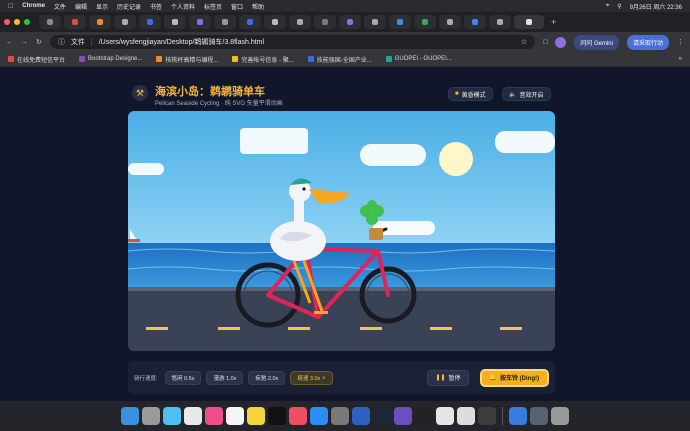 This screenshot has height=431, width=690. What do you see at coordinates (561, 42) in the screenshot?
I see `profile-avatar` at bounding box center [561, 42].